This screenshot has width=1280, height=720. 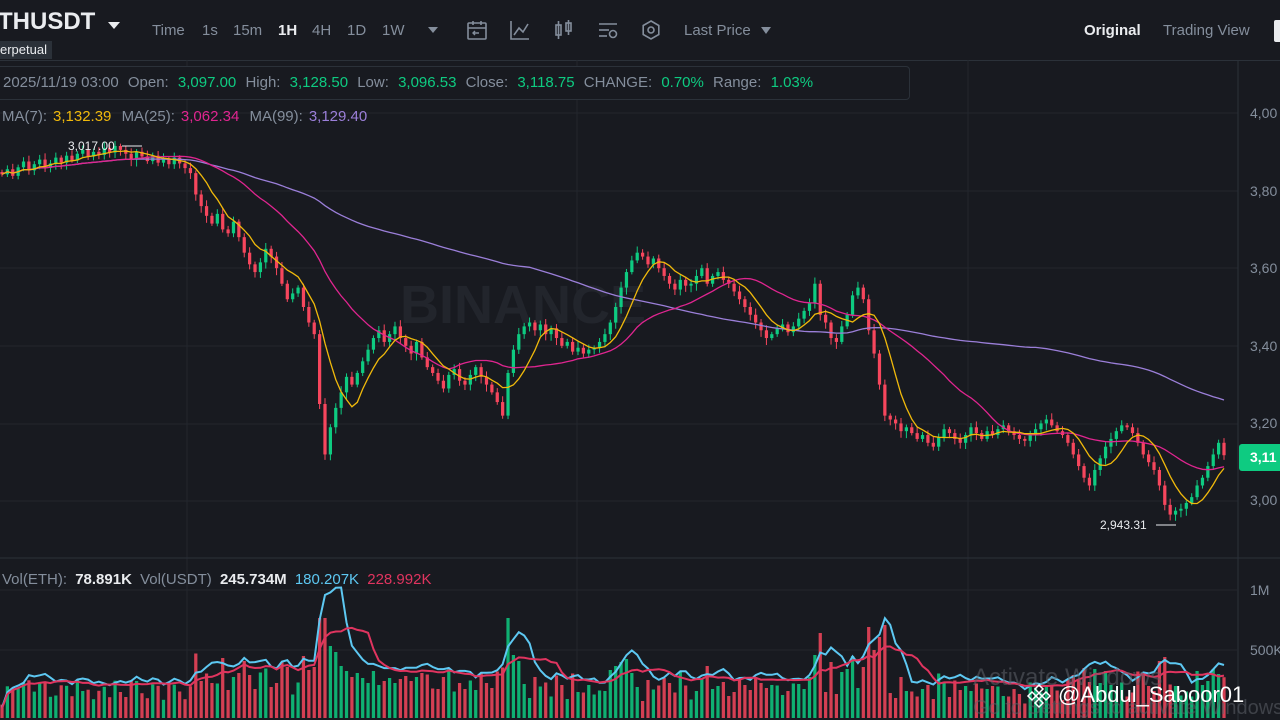 I want to click on view-original-tab: Original, so click(x=1112, y=30).